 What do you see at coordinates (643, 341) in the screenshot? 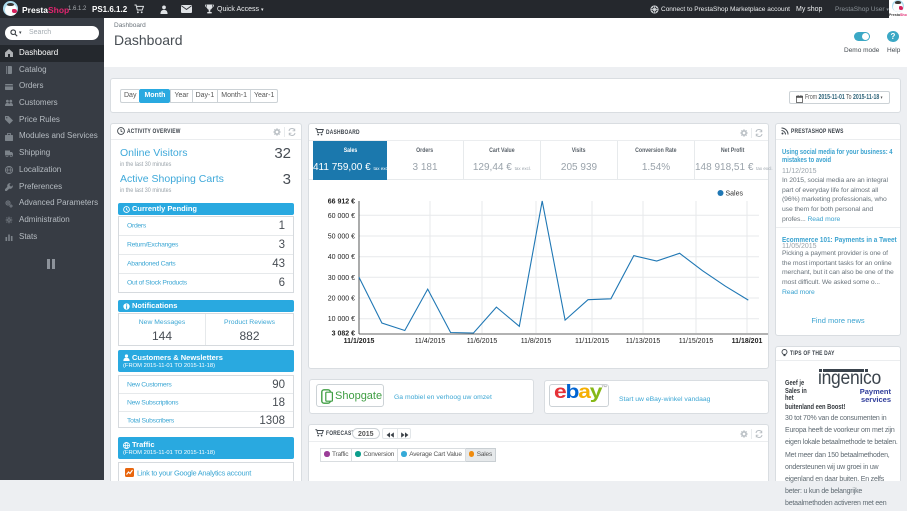
I see `svg-text: 11/13/2015` at bounding box center [643, 341].